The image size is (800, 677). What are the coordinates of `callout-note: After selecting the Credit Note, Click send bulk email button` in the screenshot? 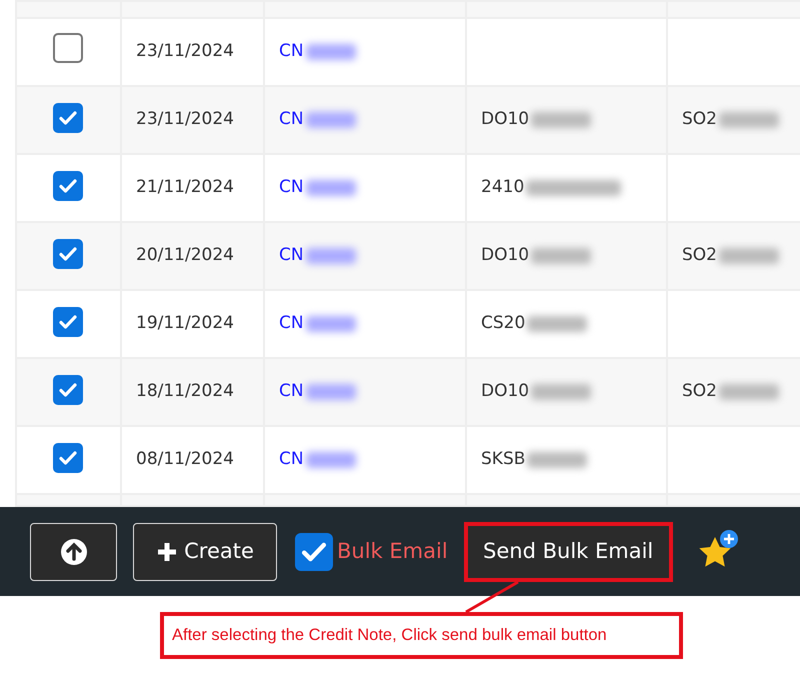 It's located at (421, 635).